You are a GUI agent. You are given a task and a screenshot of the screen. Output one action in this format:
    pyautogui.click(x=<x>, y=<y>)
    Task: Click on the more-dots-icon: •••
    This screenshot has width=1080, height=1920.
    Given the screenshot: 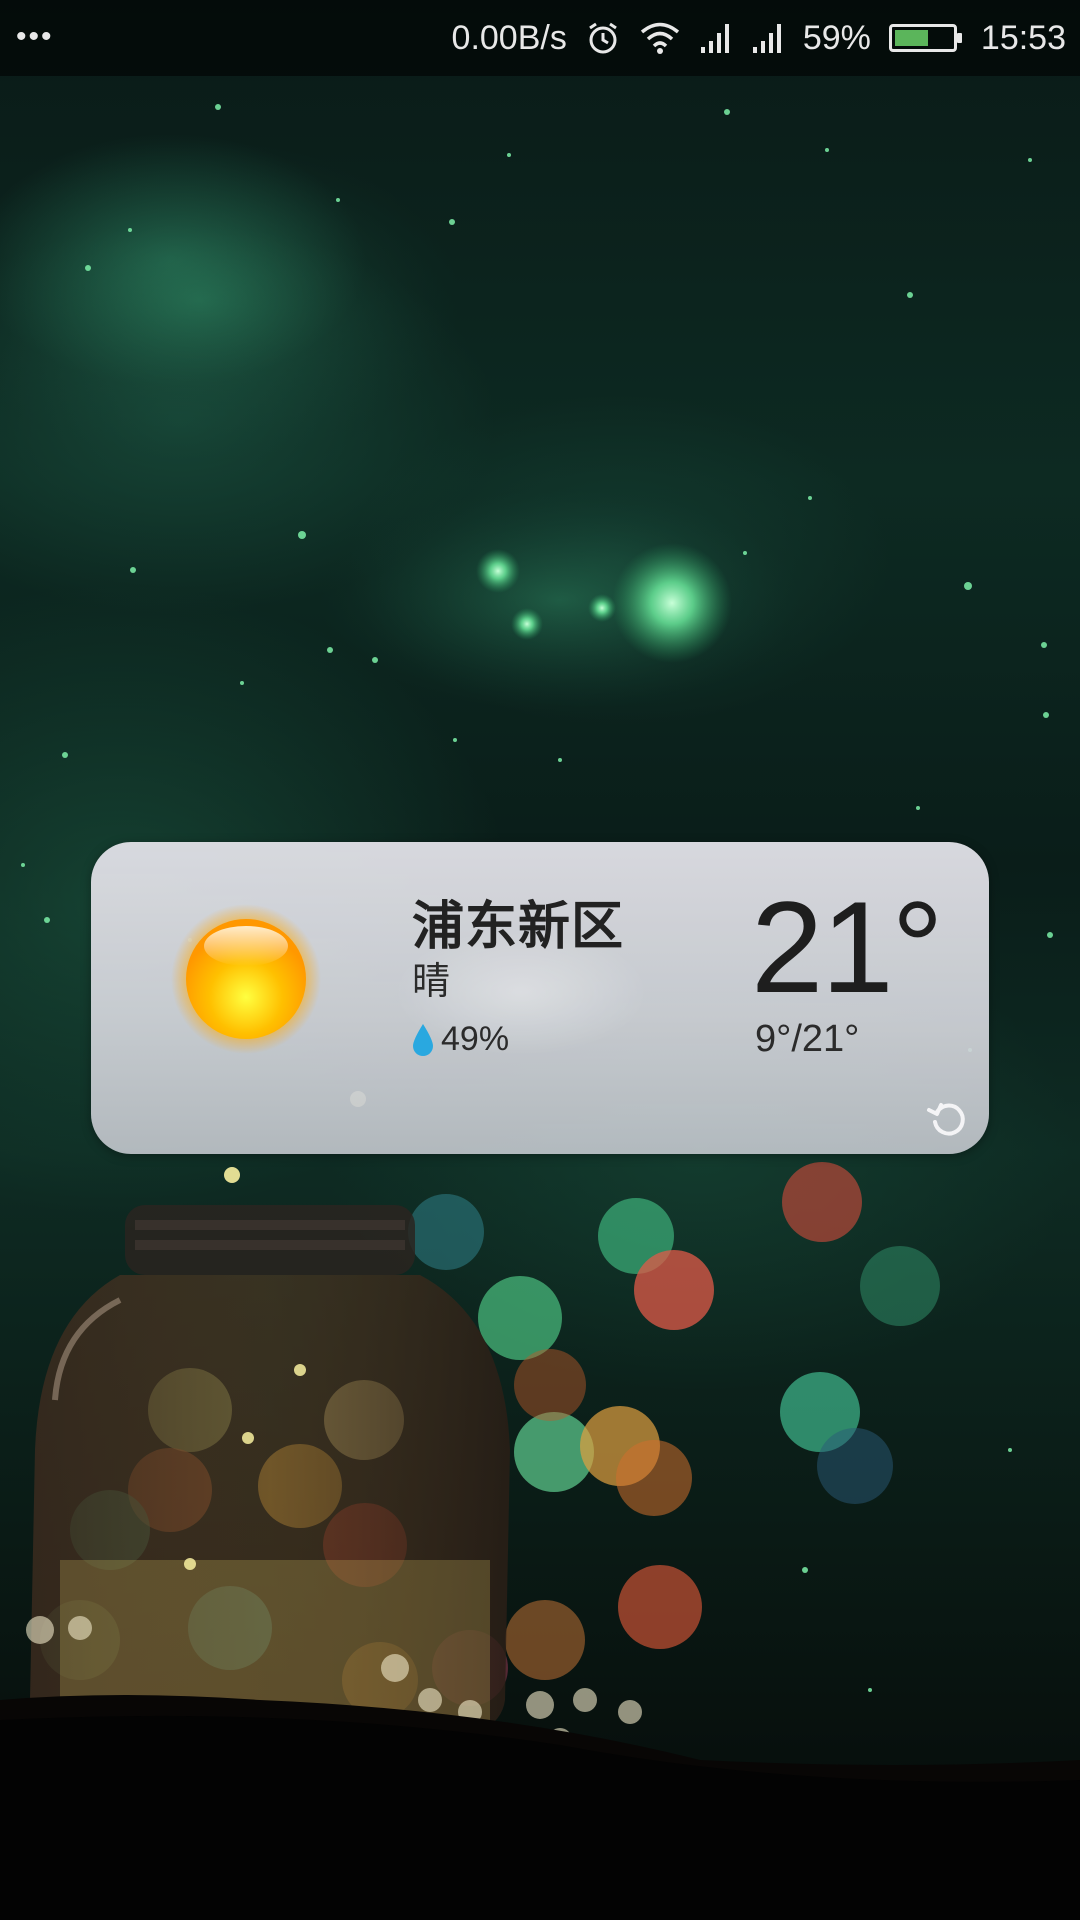 What is the action you would take?
    pyautogui.click(x=35, y=37)
    